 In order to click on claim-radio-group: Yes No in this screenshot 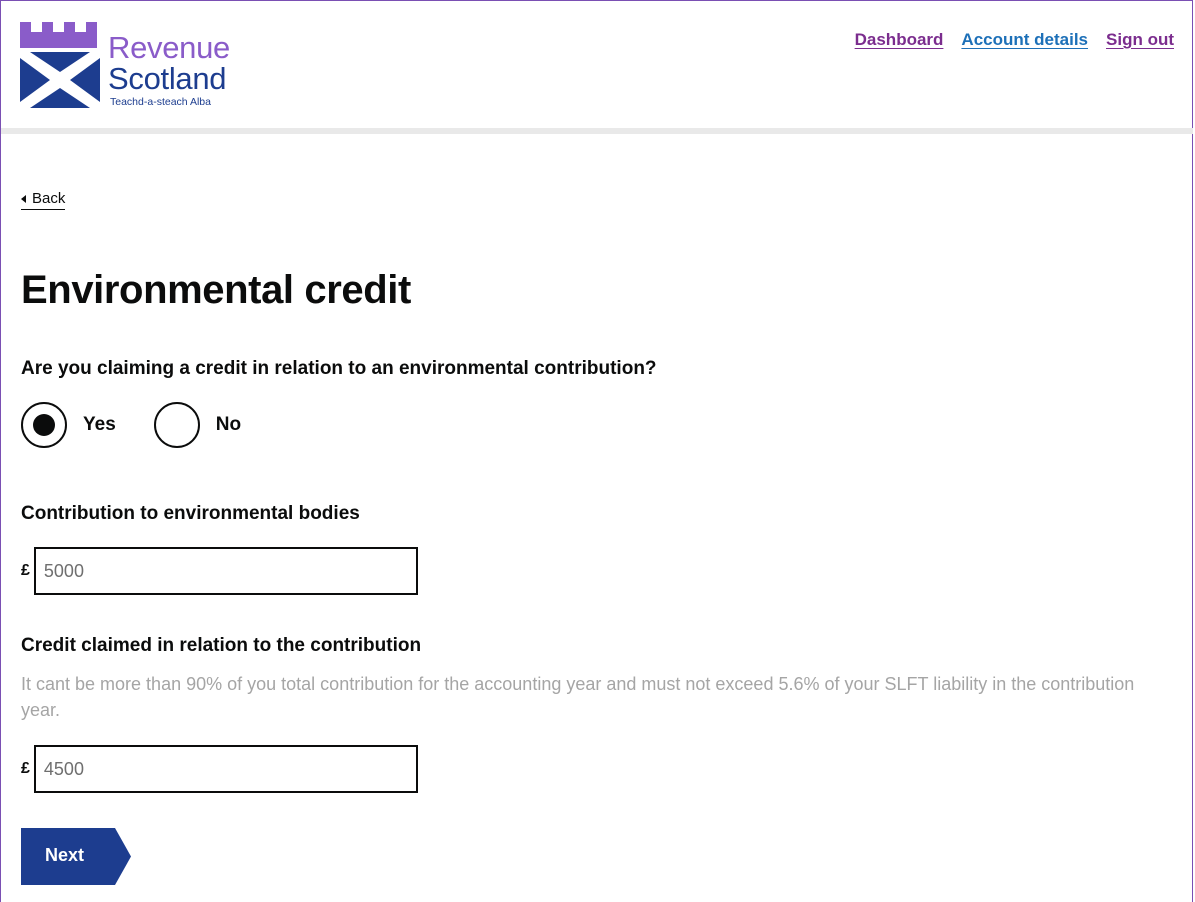, I will do `click(131, 425)`.